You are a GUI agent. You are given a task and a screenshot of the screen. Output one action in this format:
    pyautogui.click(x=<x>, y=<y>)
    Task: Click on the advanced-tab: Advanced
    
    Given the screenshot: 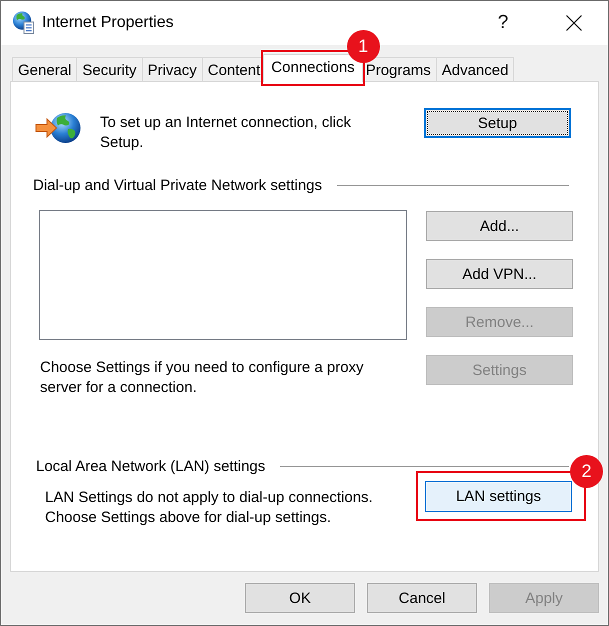 What is the action you would take?
    pyautogui.click(x=475, y=69)
    